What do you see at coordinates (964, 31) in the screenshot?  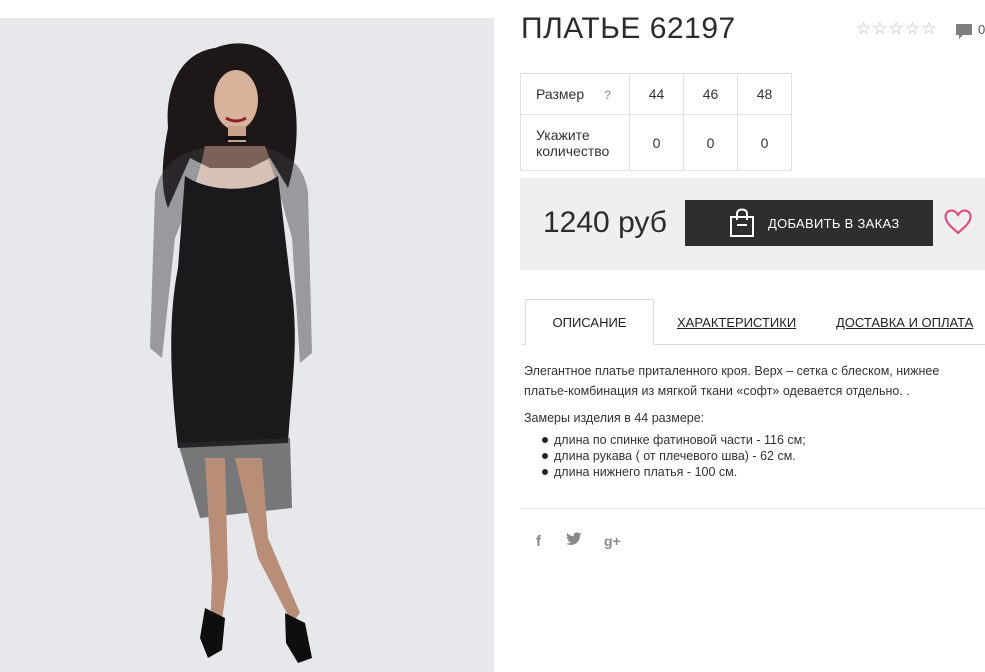 I see `comment-icon` at bounding box center [964, 31].